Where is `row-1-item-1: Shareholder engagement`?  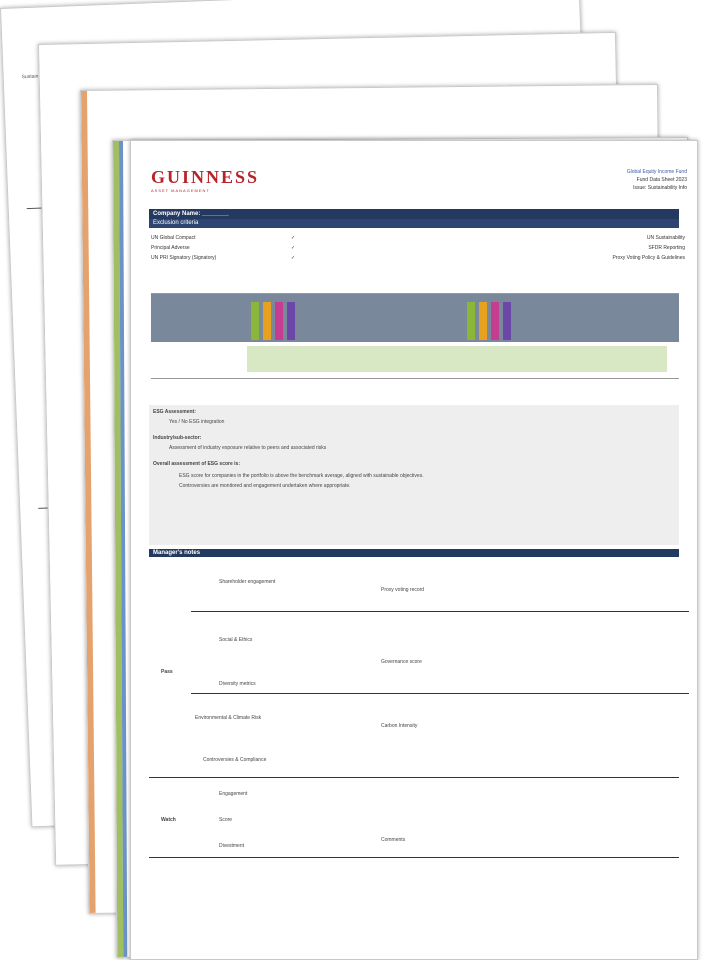 row-1-item-1: Shareholder engagement is located at coordinates (247, 582).